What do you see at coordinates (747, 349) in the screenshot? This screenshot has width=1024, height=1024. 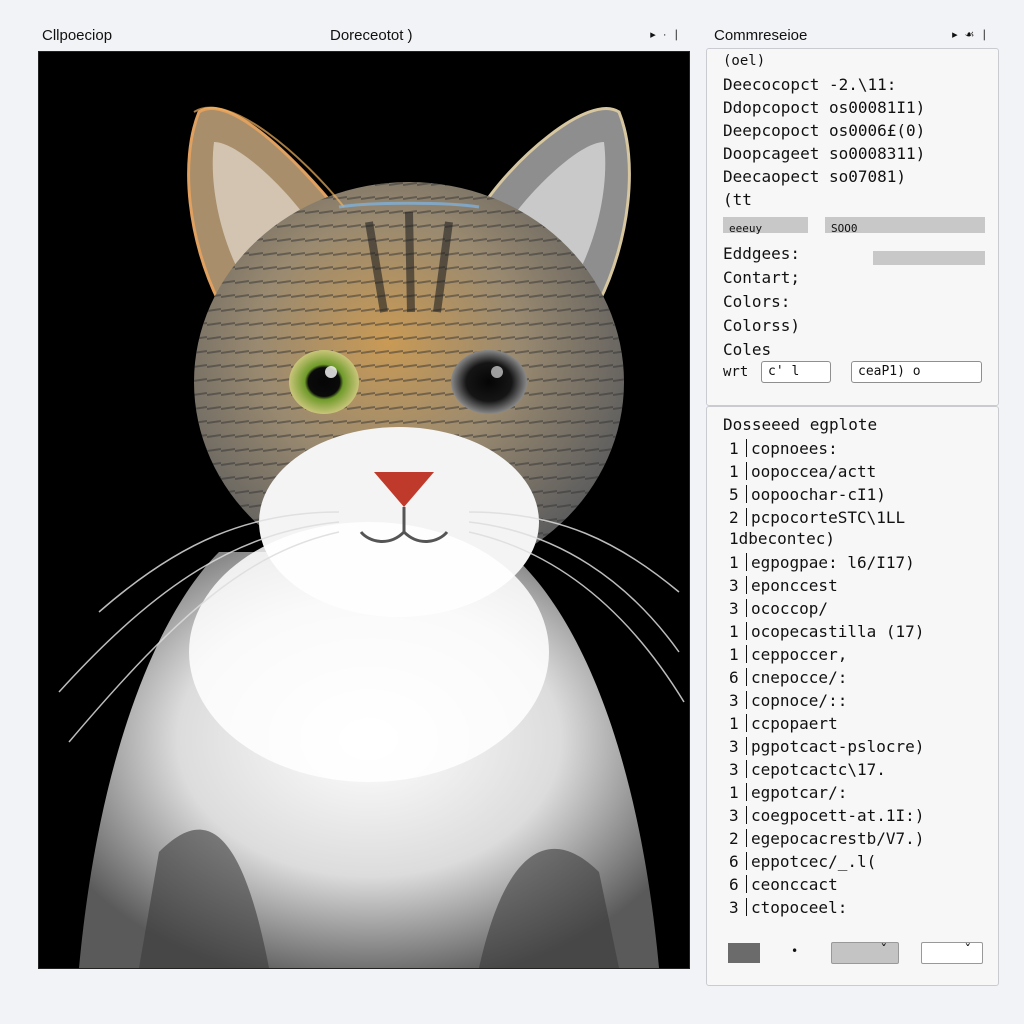 I see `prop-coles-label: Coles` at bounding box center [747, 349].